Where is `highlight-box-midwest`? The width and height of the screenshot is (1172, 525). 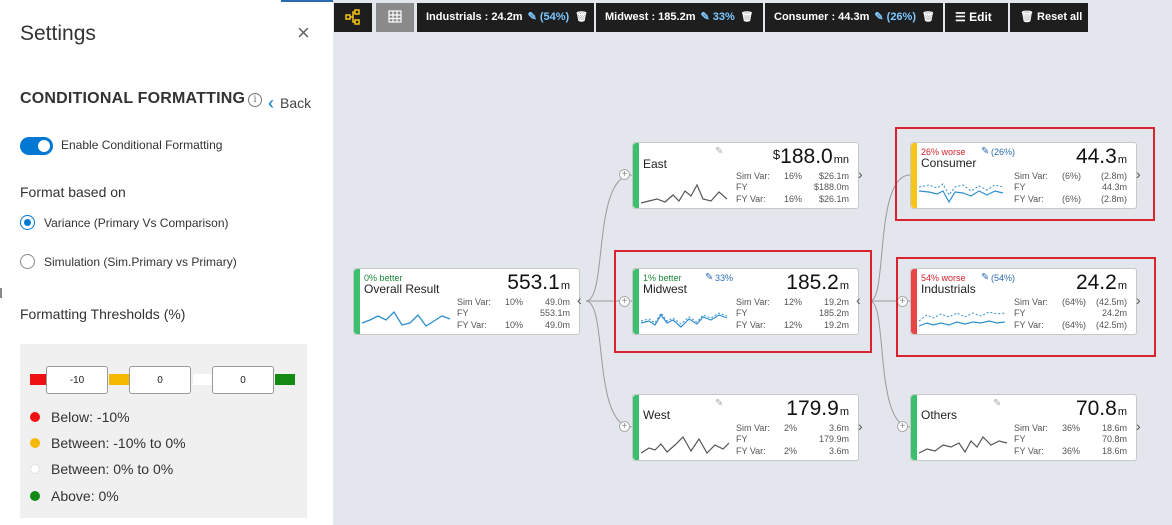
highlight-box-midwest is located at coordinates (743, 301).